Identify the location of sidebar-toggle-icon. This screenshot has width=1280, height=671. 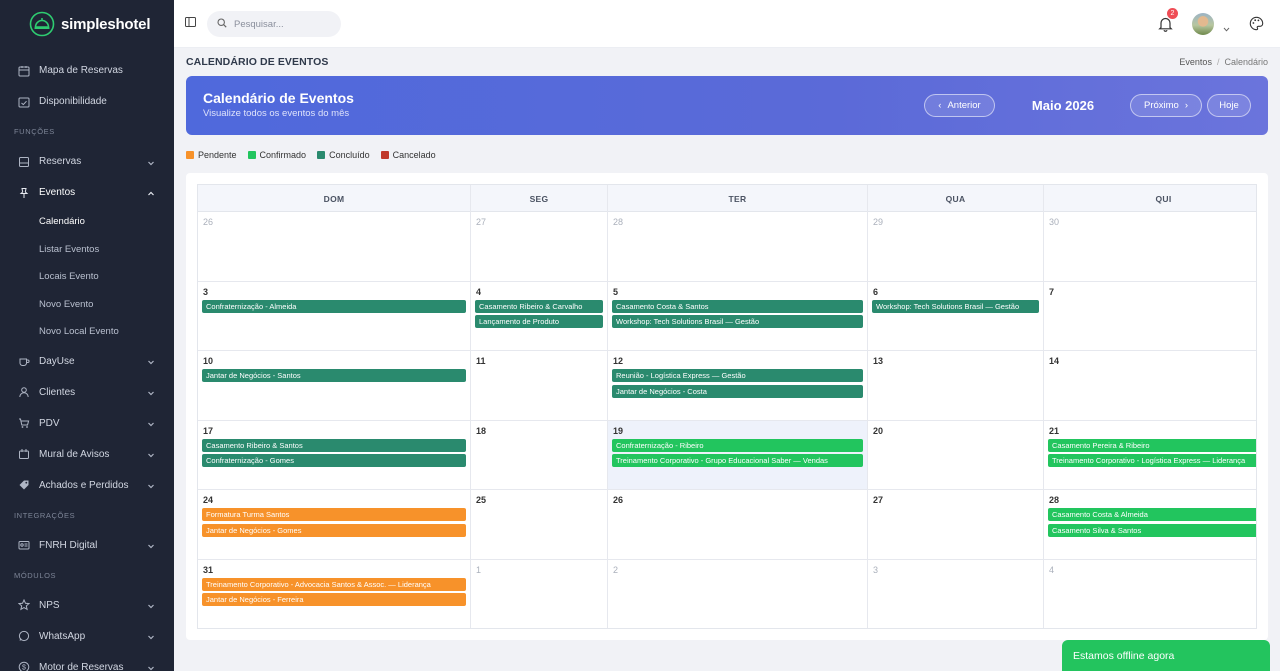
(190, 21).